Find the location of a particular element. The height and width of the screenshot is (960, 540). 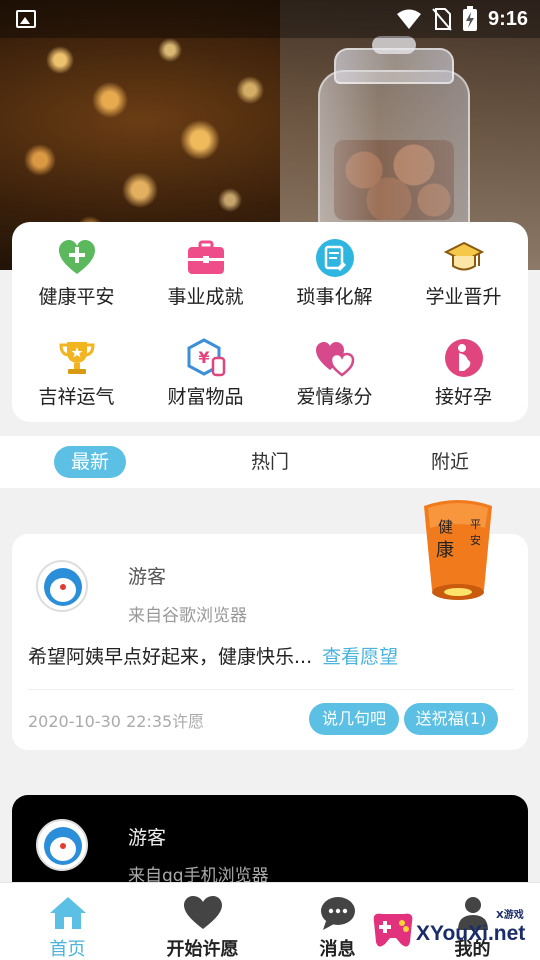

category-wealth: ¥ 财富物品 is located at coordinates (205, 367).